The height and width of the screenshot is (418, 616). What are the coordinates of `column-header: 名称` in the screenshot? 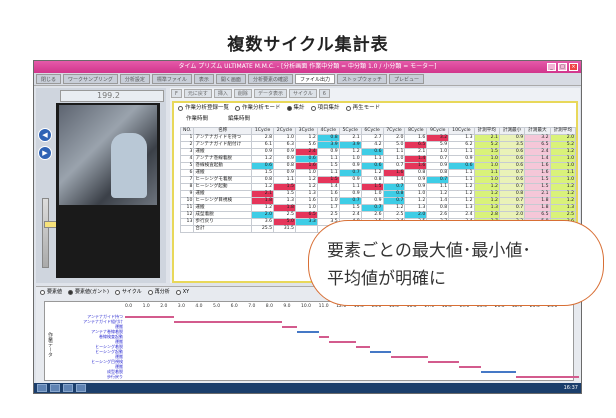 It's located at (223, 131).